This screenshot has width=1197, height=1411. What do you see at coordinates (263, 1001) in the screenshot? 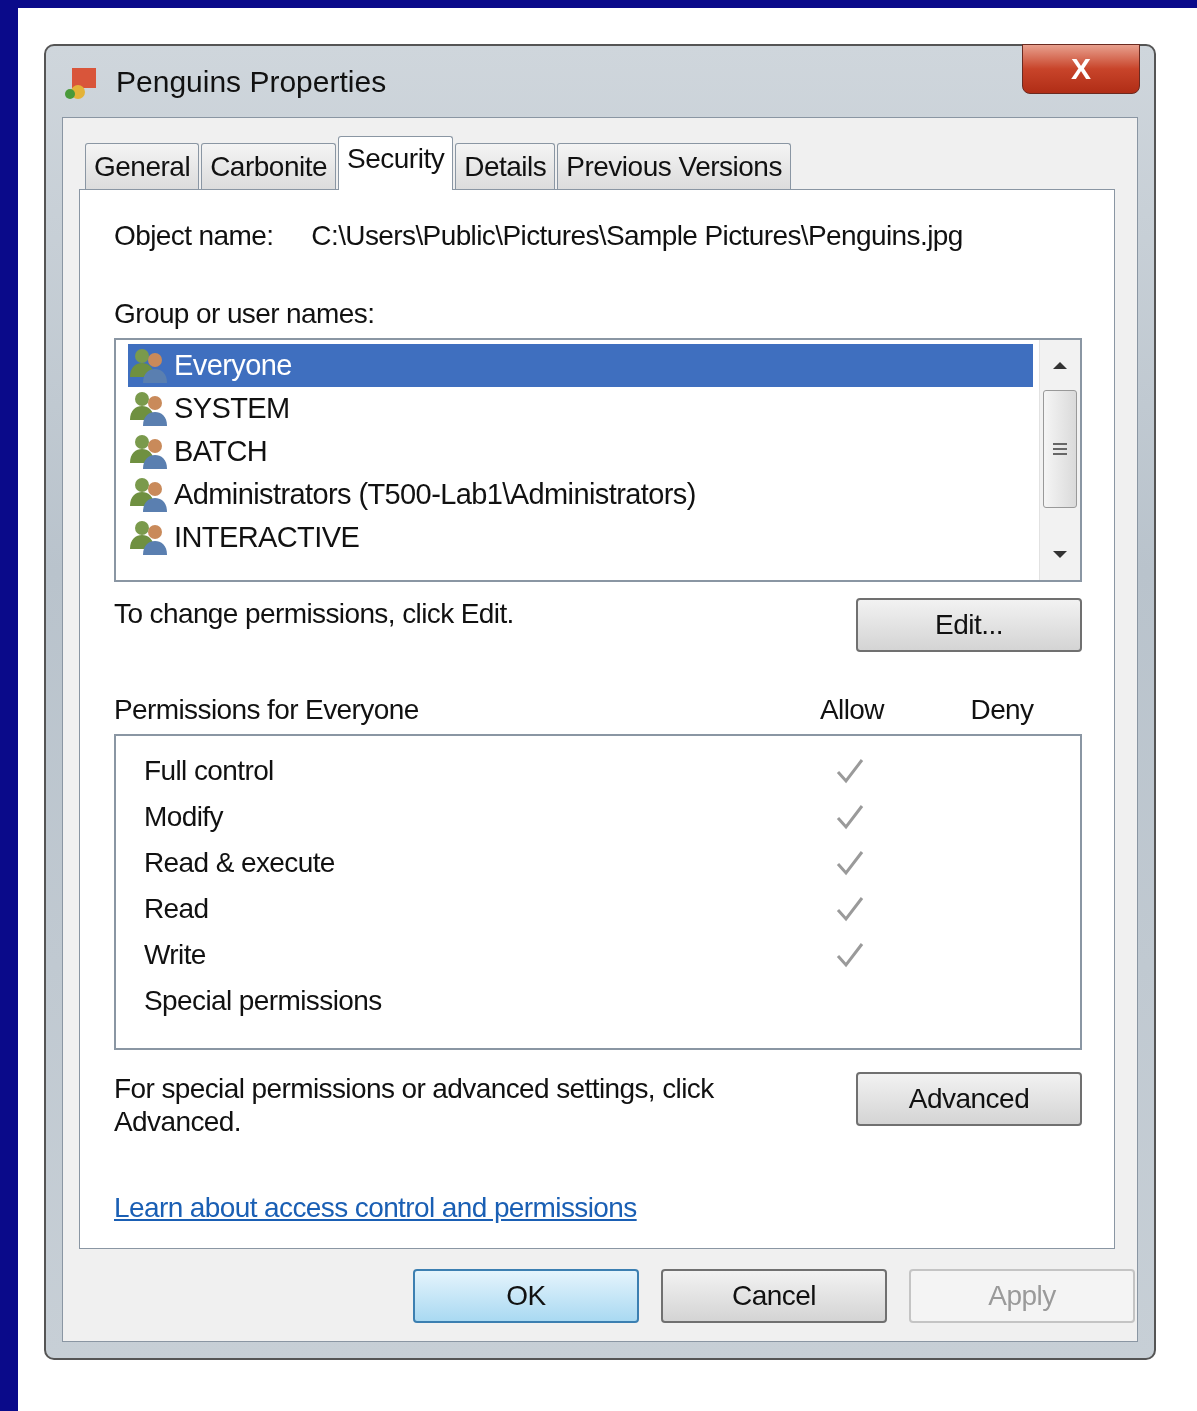
I see `permission-name: Special permissions` at bounding box center [263, 1001].